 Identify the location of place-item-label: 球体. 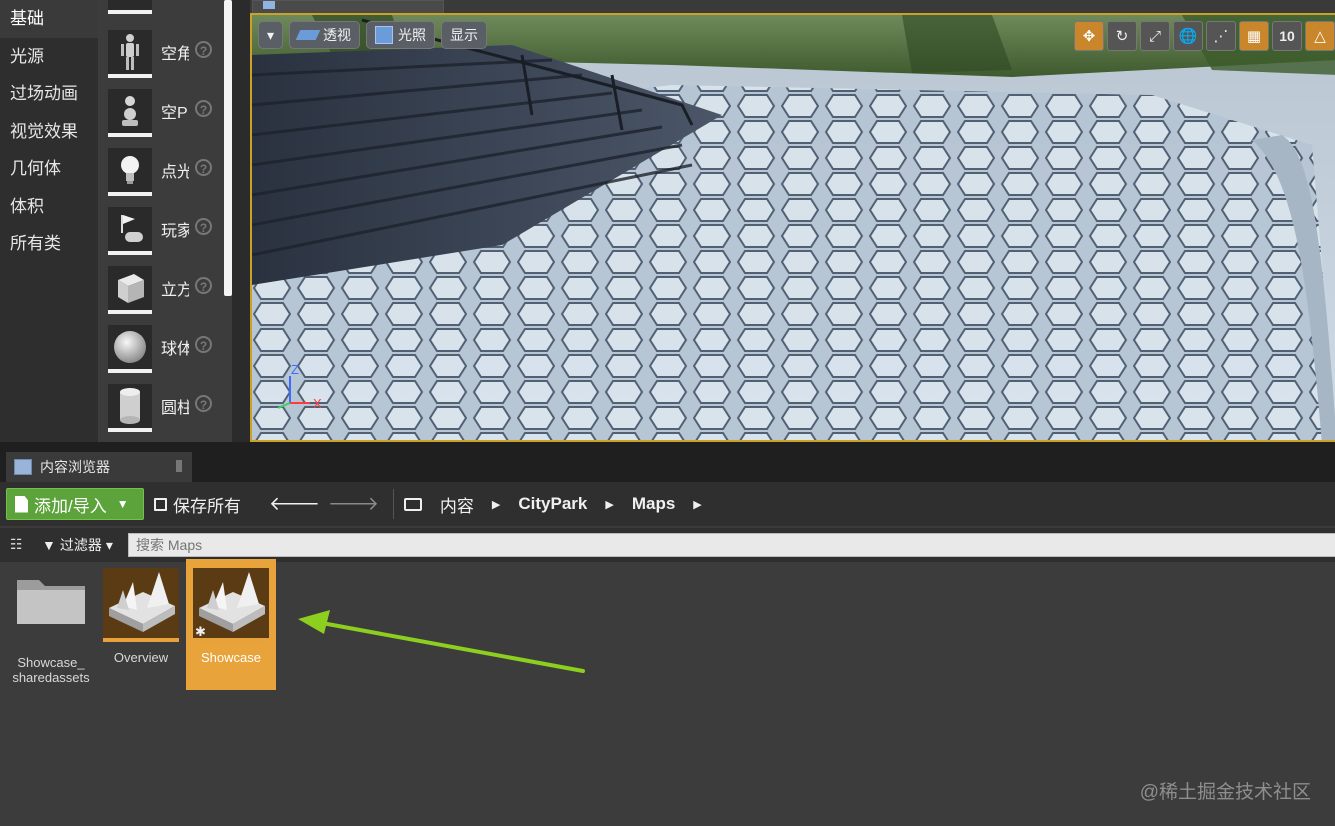
(175, 349).